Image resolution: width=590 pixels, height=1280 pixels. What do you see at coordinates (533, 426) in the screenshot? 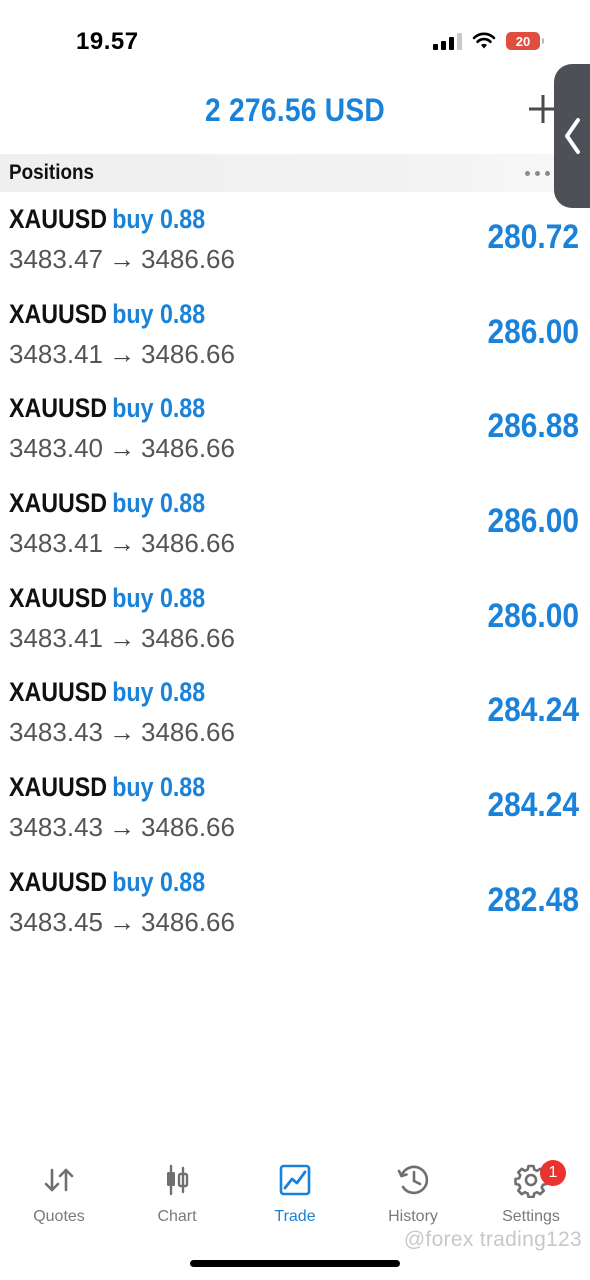
I see `position-profit: 286.88` at bounding box center [533, 426].